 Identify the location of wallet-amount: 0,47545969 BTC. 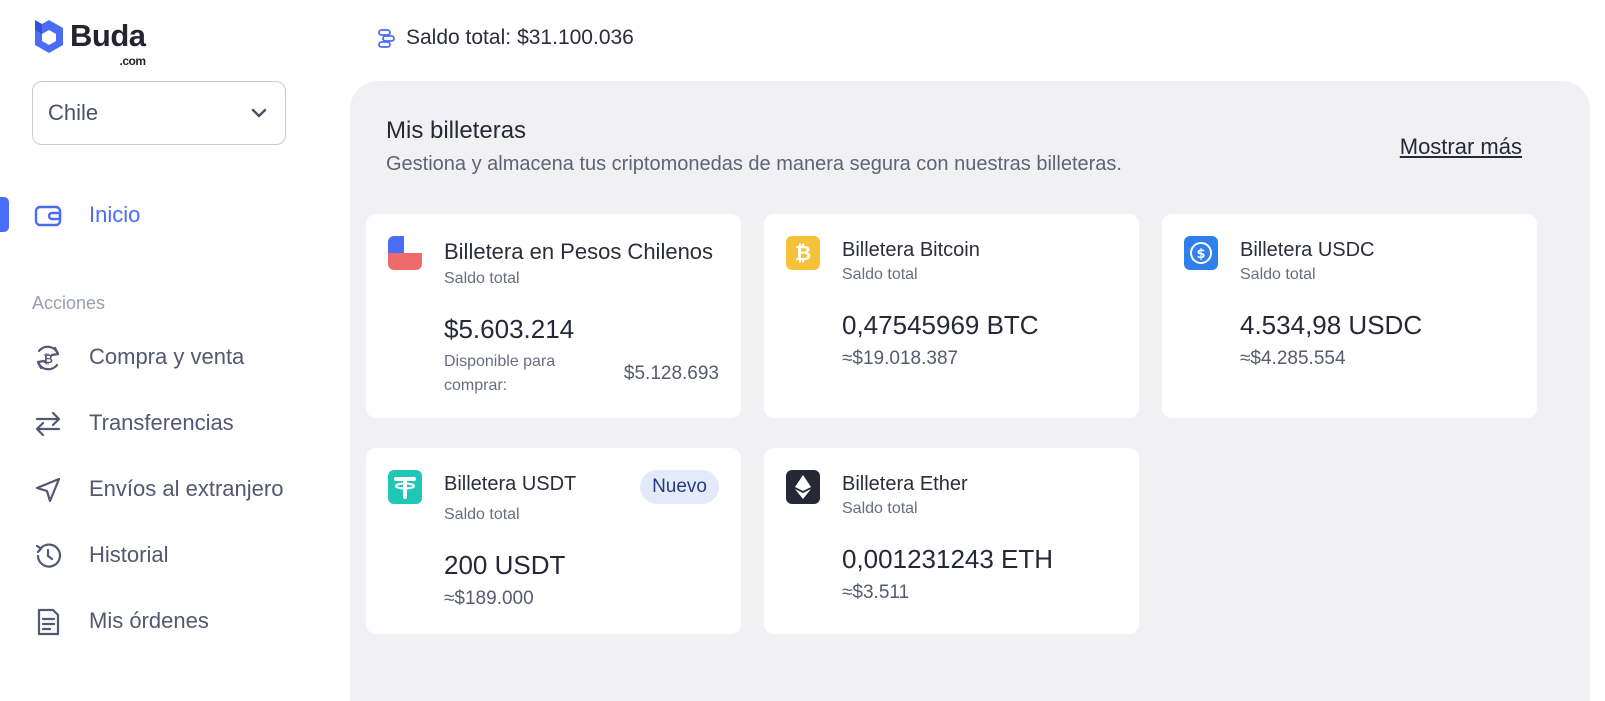
(940, 325).